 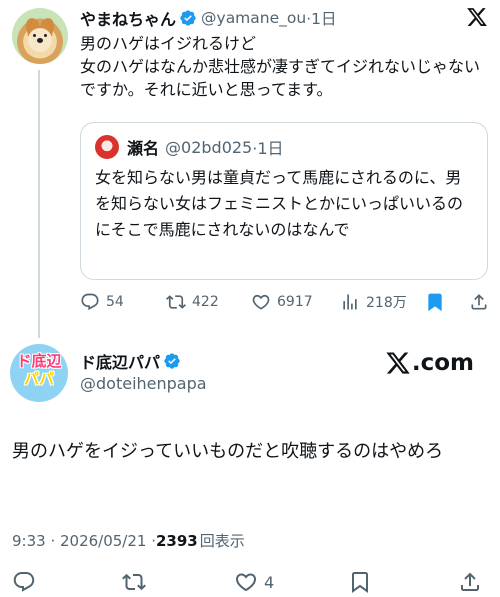 What do you see at coordinates (442, 363) in the screenshot?
I see `x-com-label: .com` at bounding box center [442, 363].